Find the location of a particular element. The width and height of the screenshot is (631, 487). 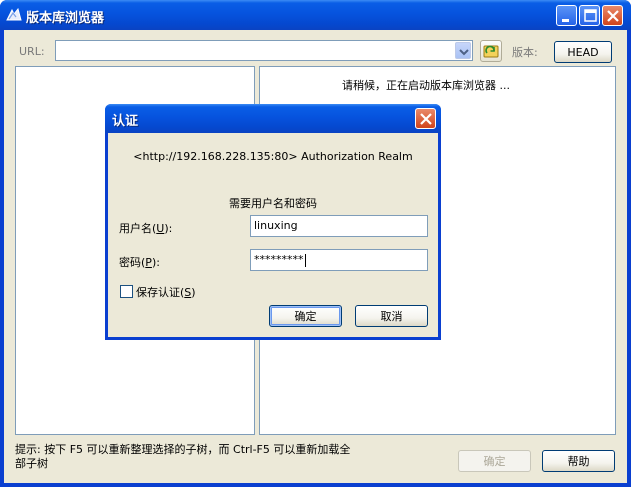

maximize-button is located at coordinates (589, 15).